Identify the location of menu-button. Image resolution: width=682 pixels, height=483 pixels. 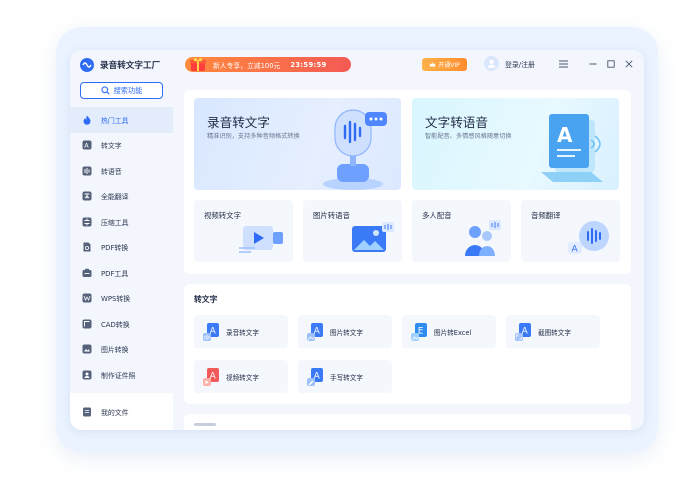
(563, 64).